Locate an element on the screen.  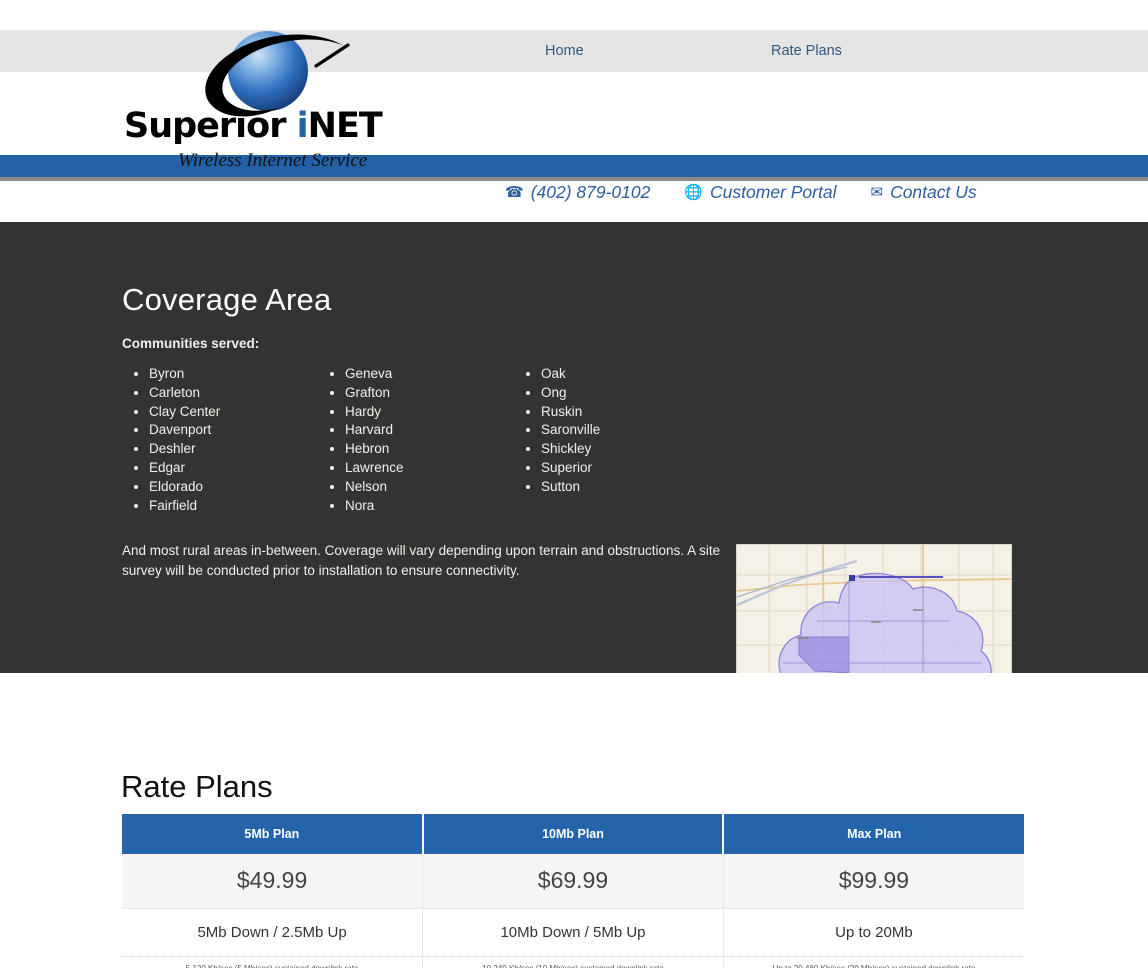
plan-speed-10mb: 10Mb Down / 5Mb Up is located at coordinates (573, 932).